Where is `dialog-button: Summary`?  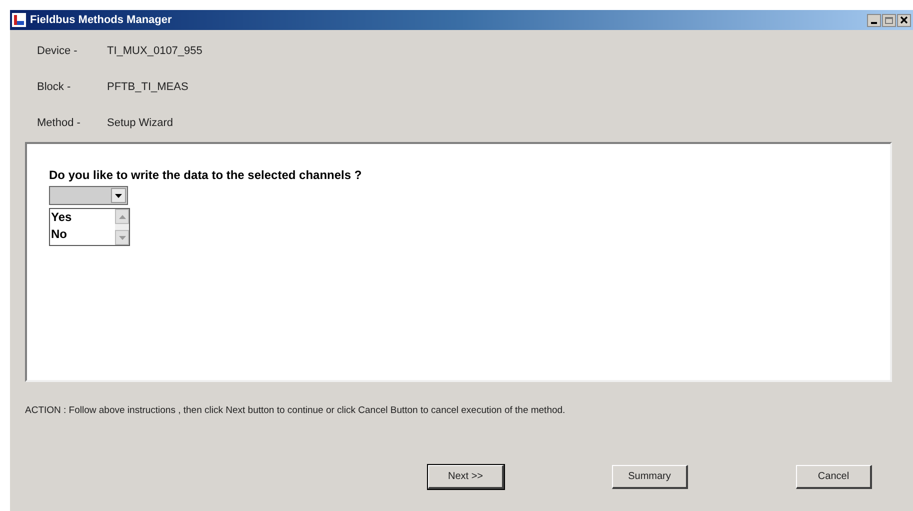 dialog-button: Summary is located at coordinates (650, 477).